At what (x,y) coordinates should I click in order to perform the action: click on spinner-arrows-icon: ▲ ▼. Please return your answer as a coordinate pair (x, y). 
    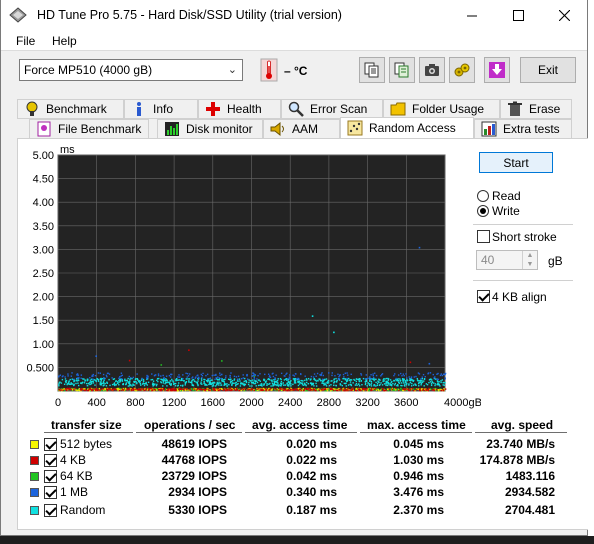
    Looking at the image, I should click on (529, 260).